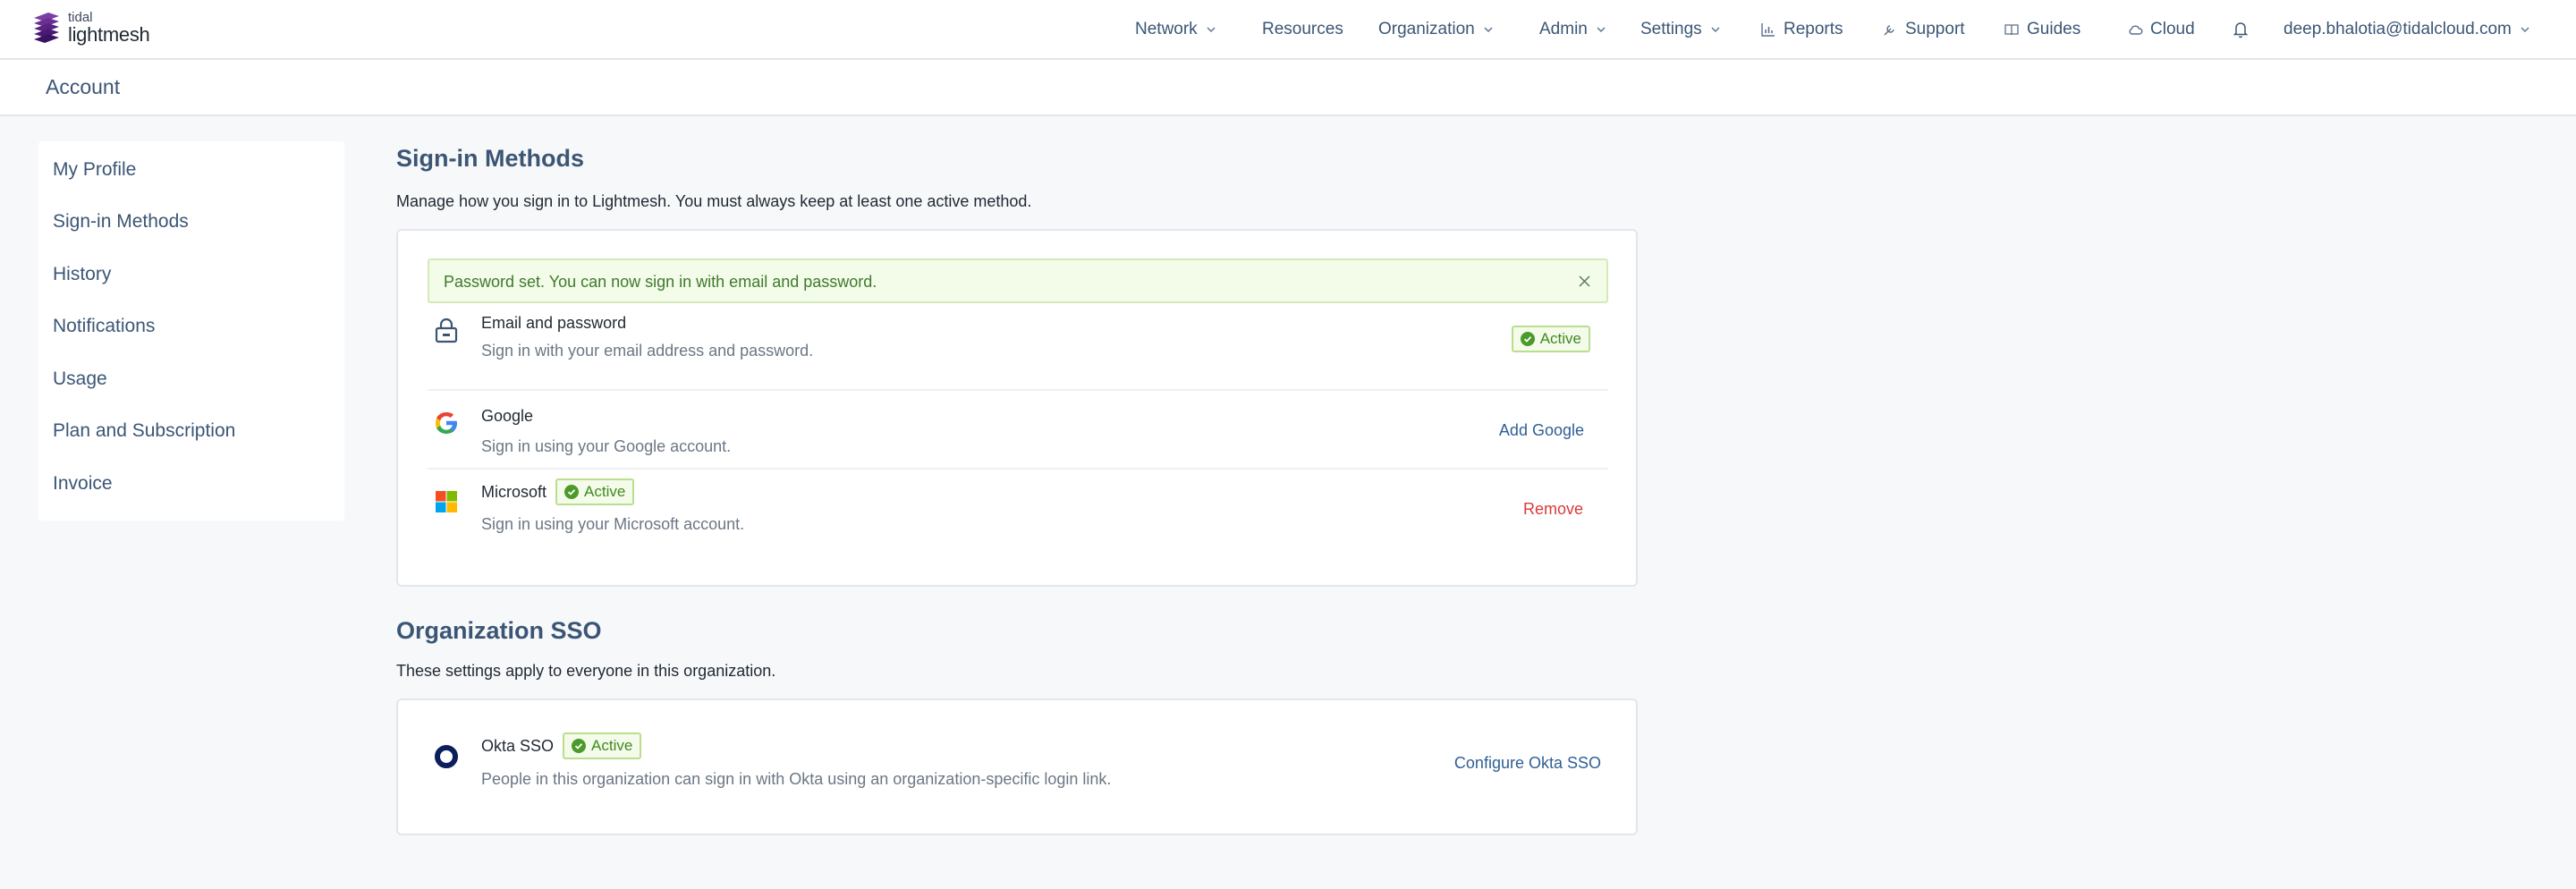  What do you see at coordinates (606, 446) in the screenshot?
I see `method-description: Sign in using your Google account.` at bounding box center [606, 446].